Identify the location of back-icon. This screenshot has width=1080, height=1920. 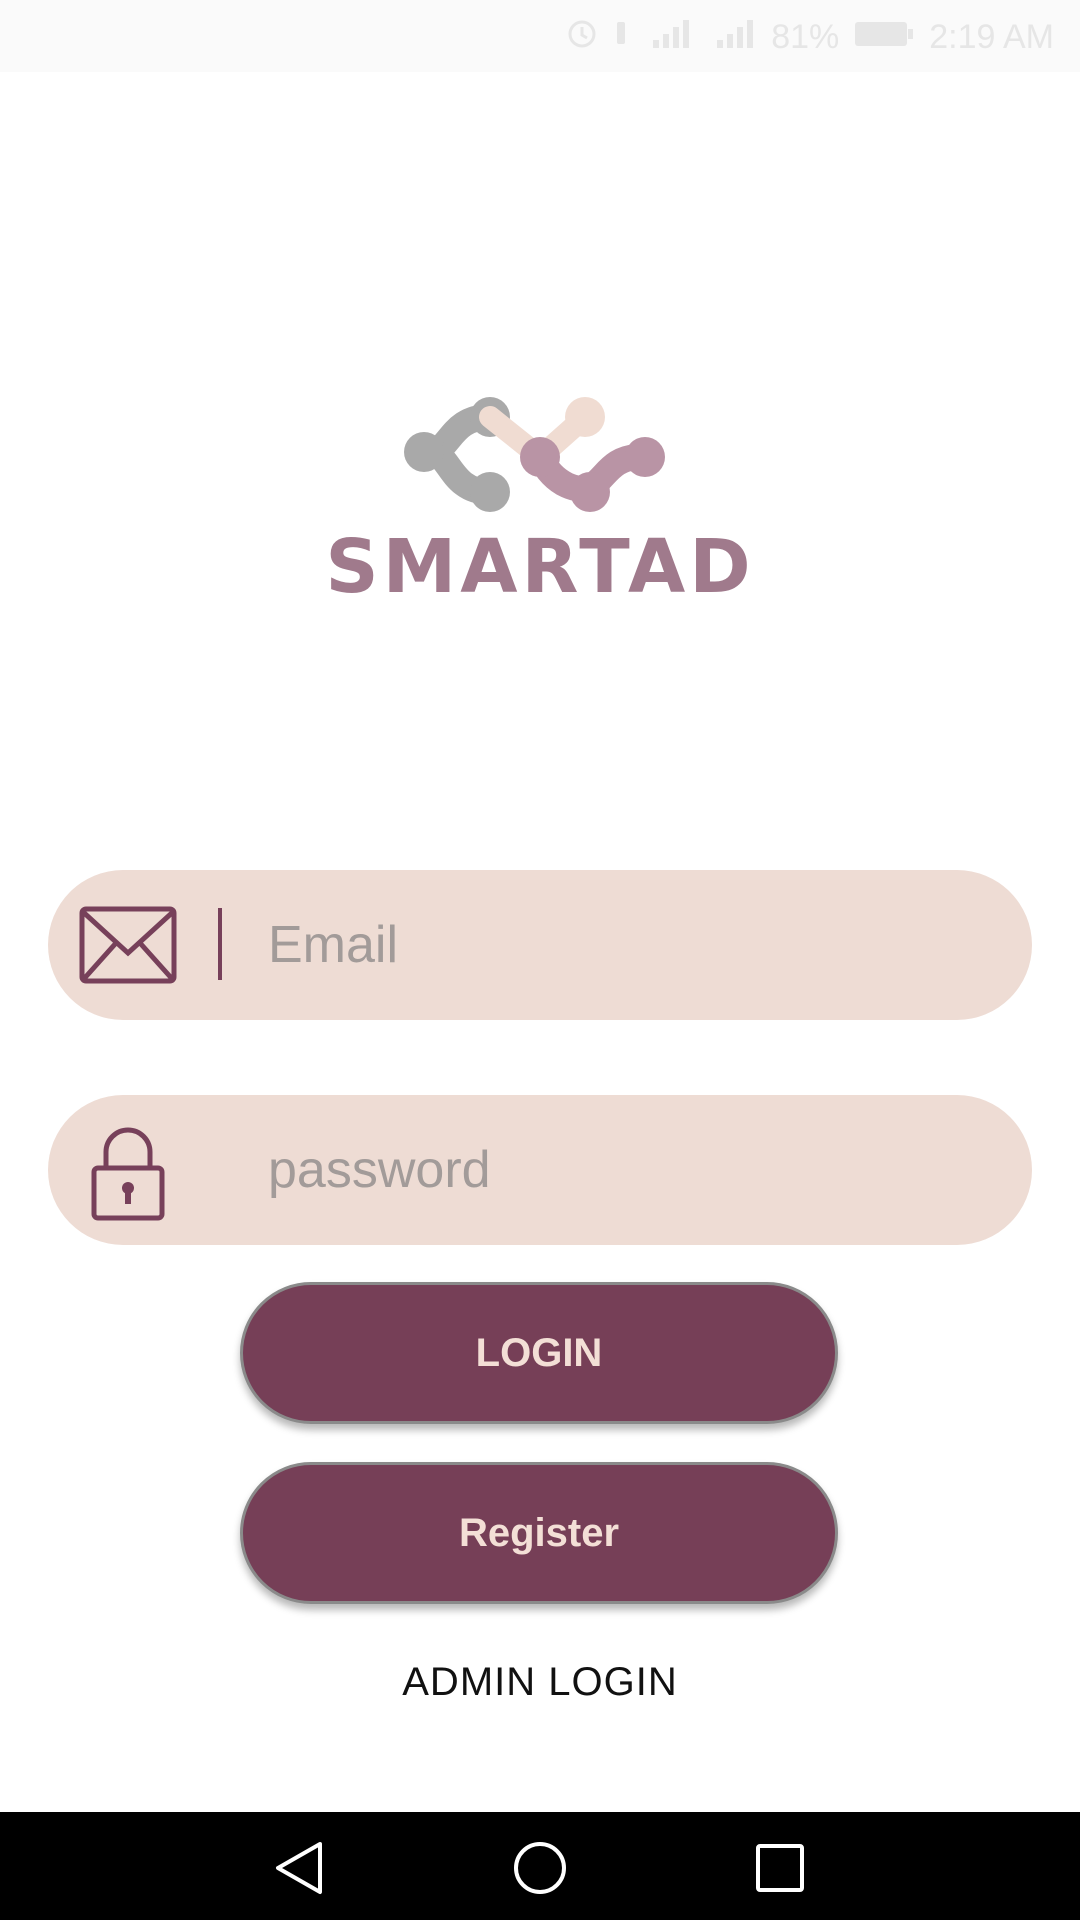
(300, 1868).